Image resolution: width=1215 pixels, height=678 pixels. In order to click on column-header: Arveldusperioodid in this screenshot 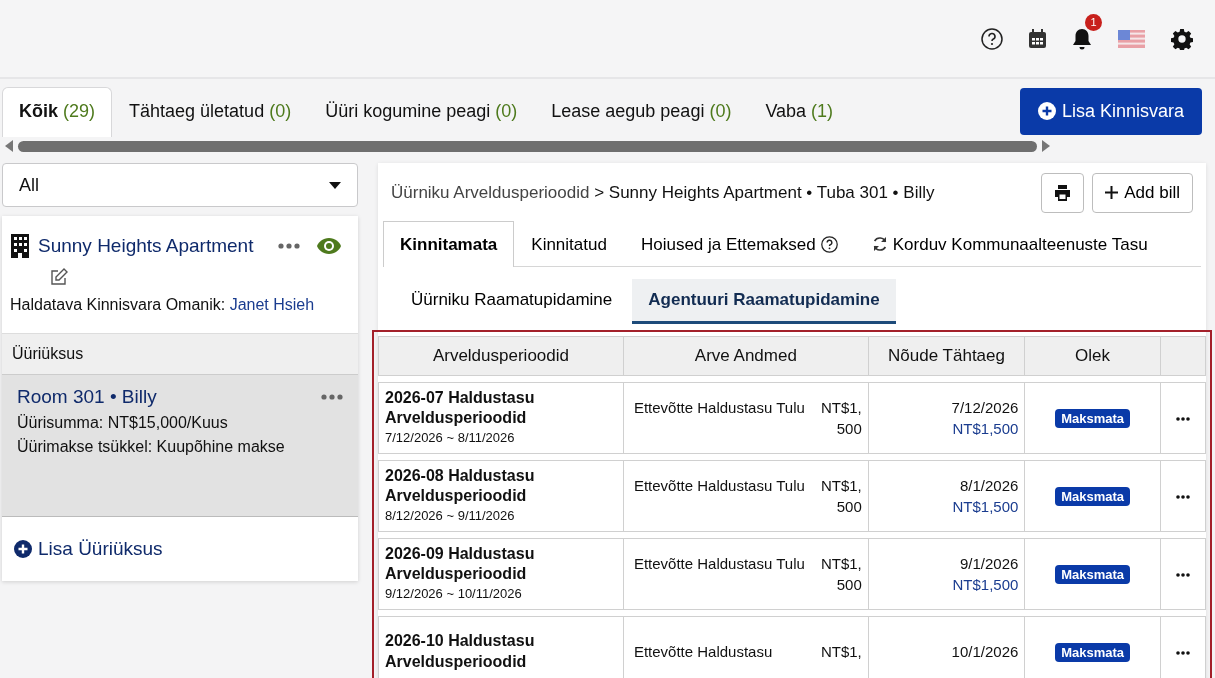, I will do `click(501, 355)`.